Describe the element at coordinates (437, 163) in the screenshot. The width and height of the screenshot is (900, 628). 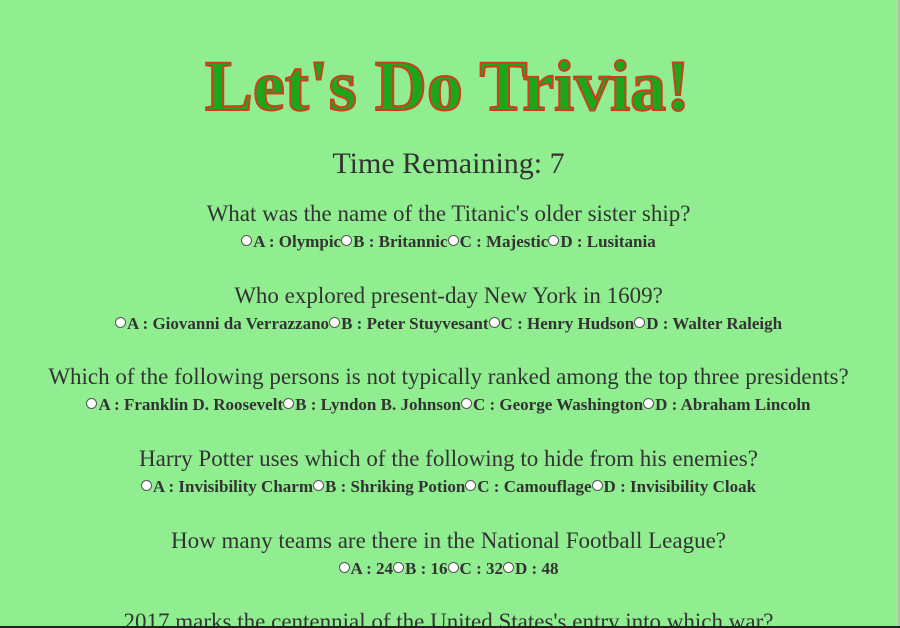
I see `timer-label: Time Remaining:` at that location.